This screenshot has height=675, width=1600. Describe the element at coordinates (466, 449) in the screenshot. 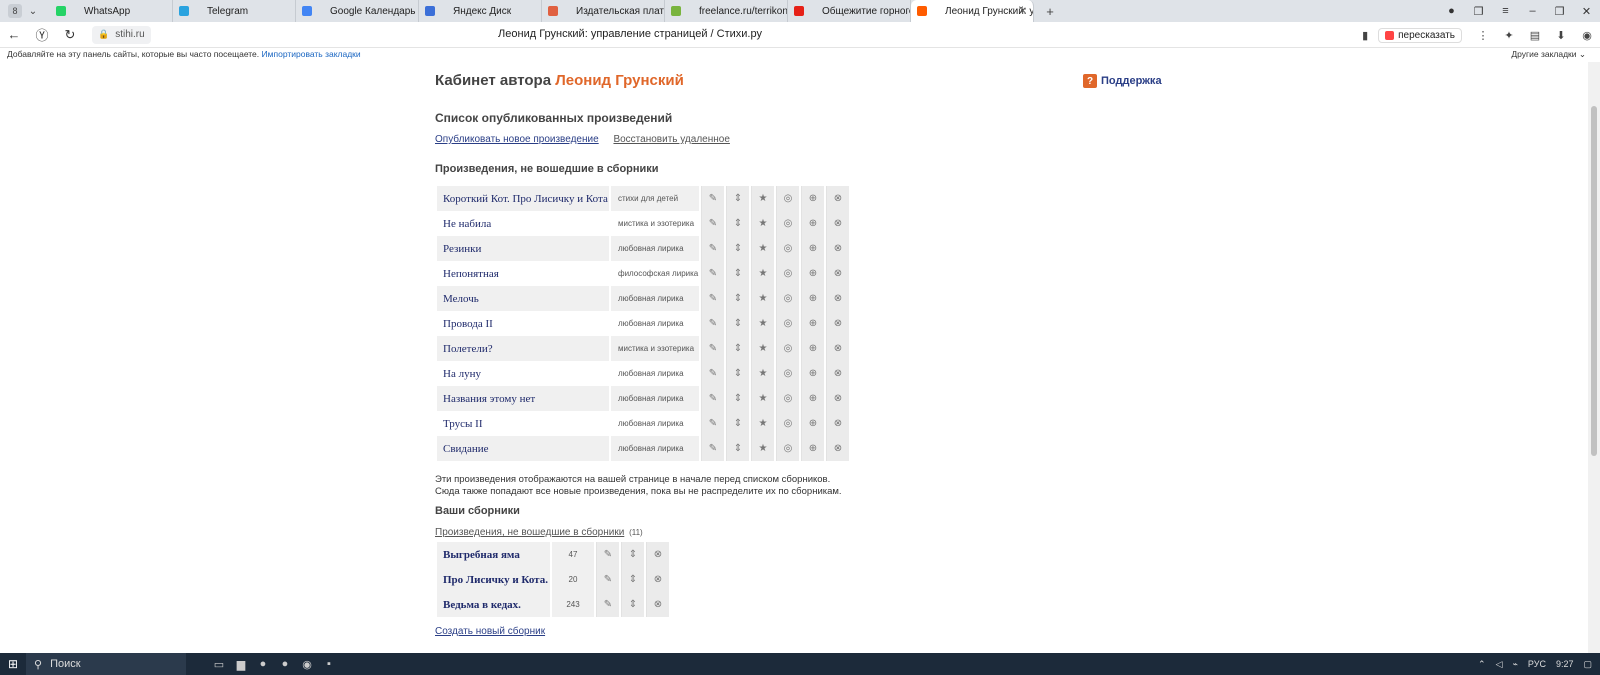

I see `work-title-link: Свидание` at that location.